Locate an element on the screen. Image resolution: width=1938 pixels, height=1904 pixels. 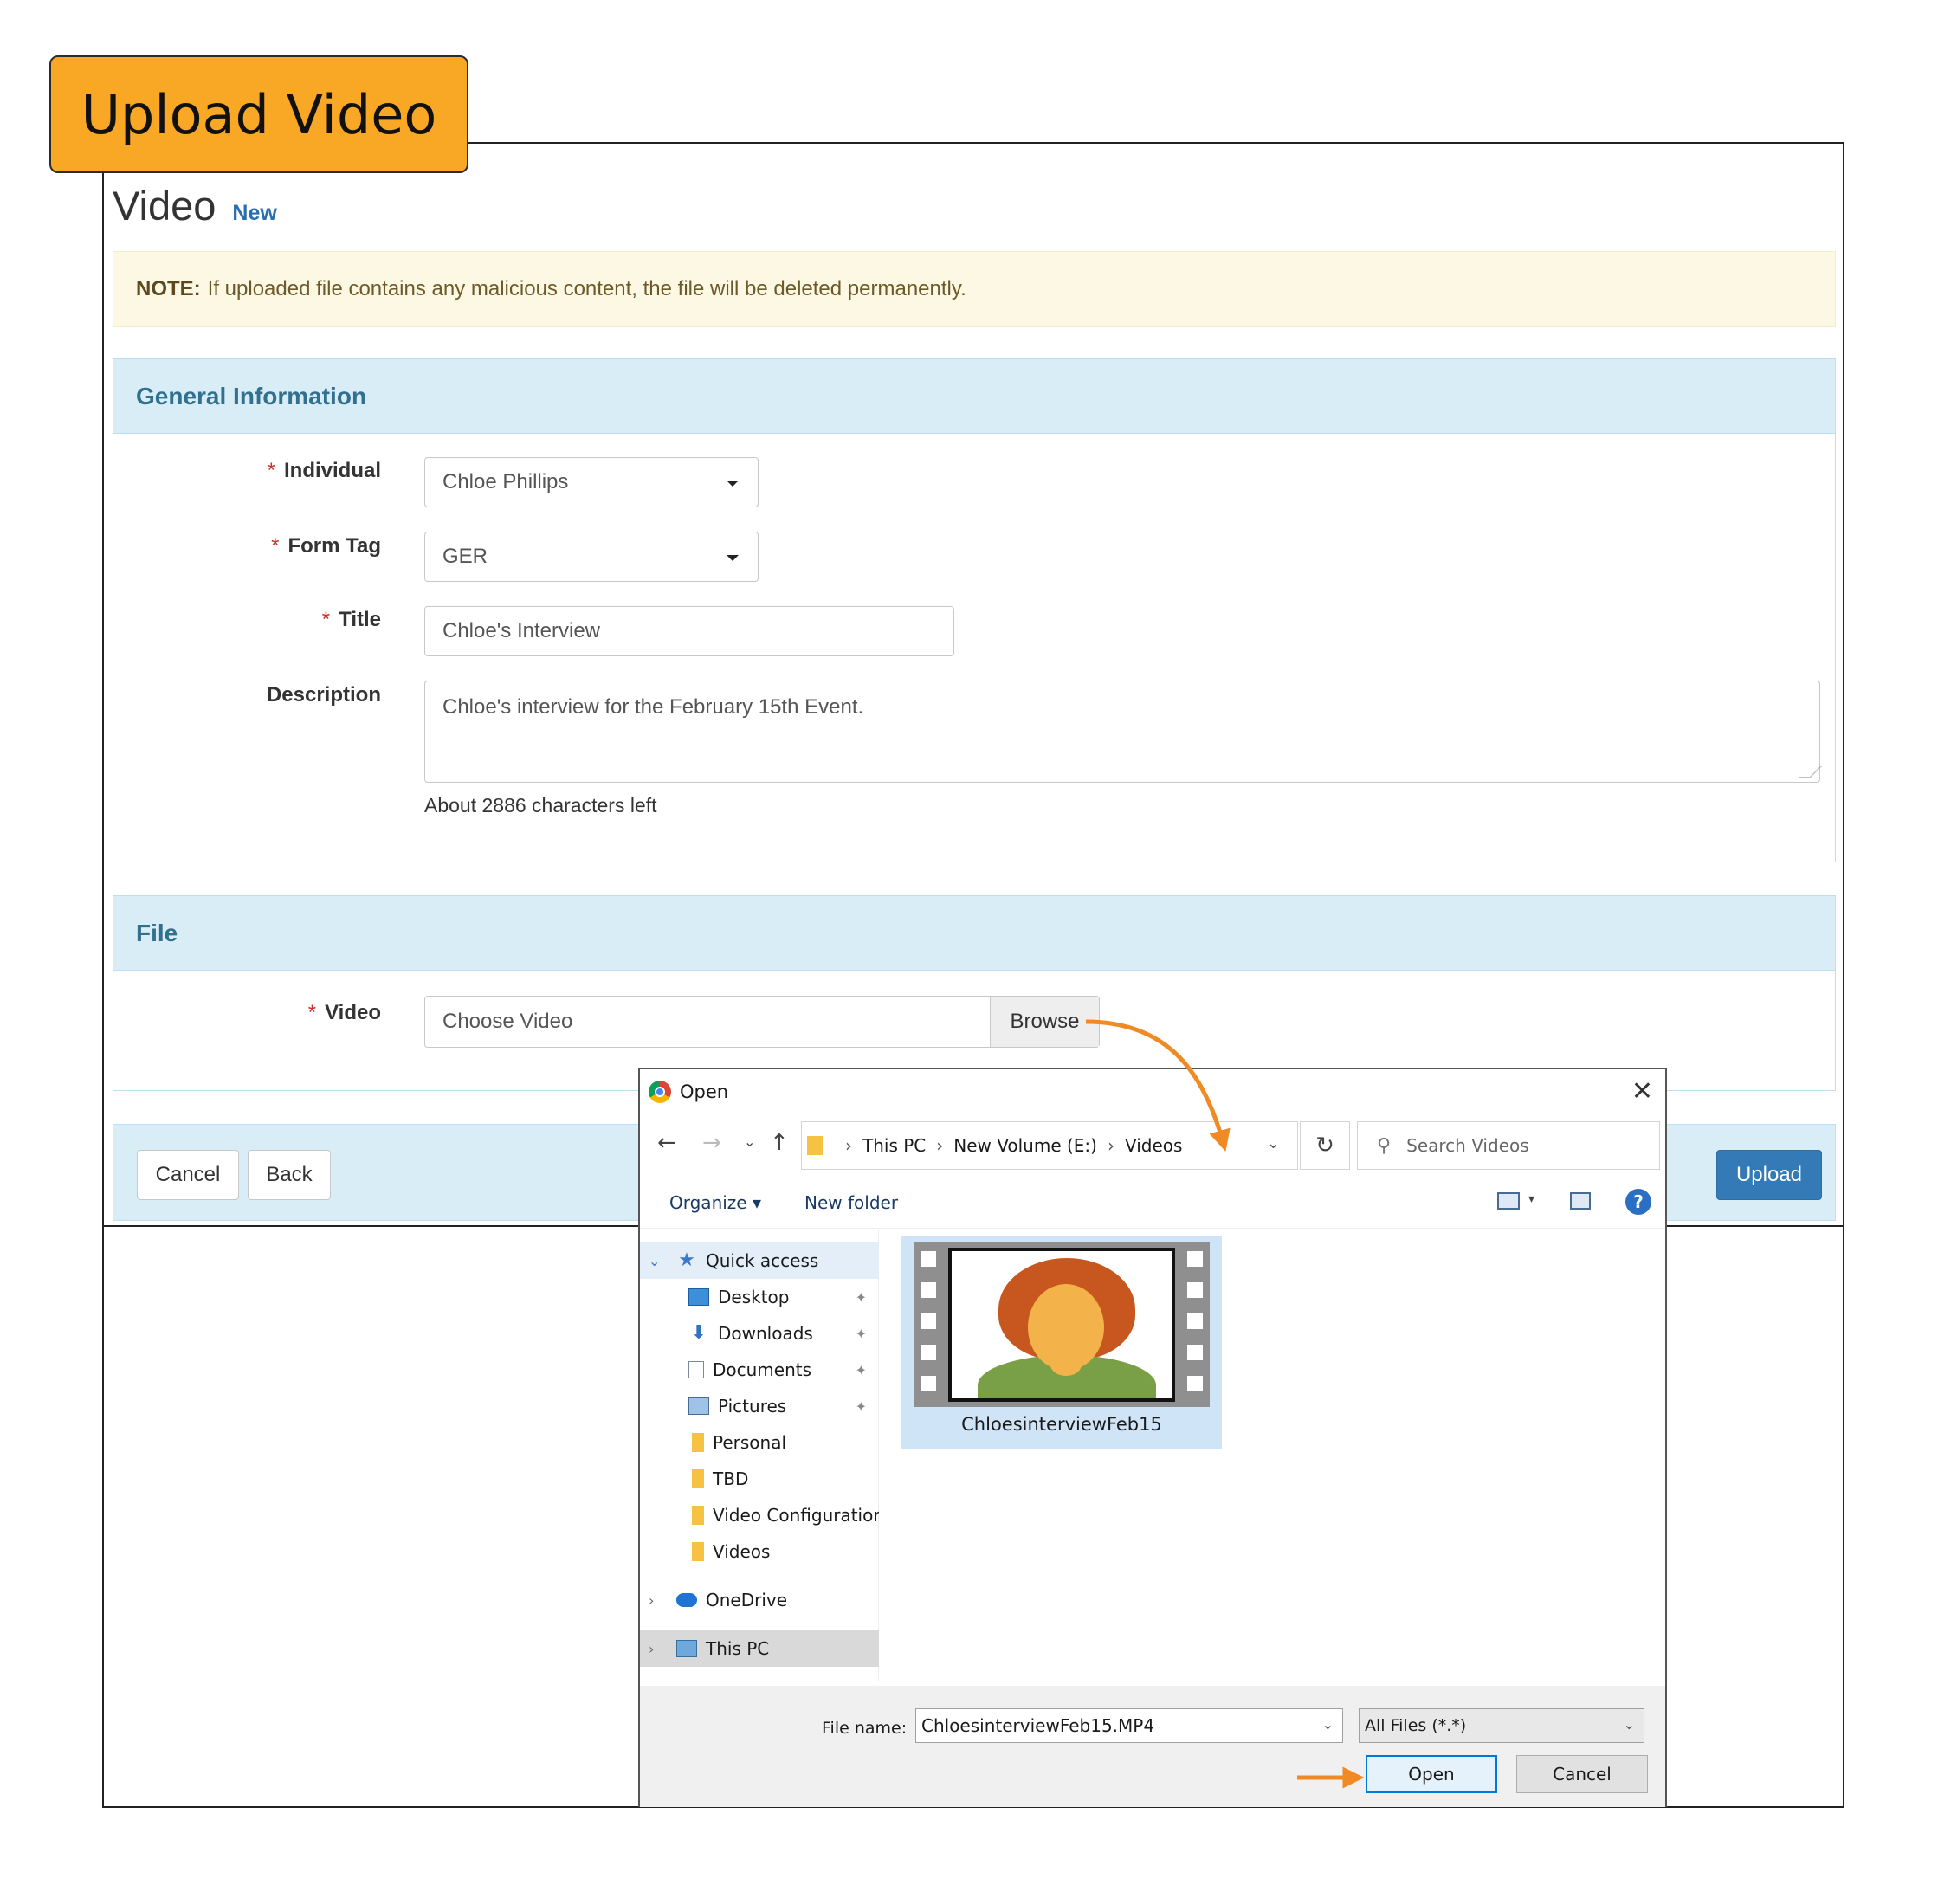
search-icon: ⚲ is located at coordinates (1384, 1145).